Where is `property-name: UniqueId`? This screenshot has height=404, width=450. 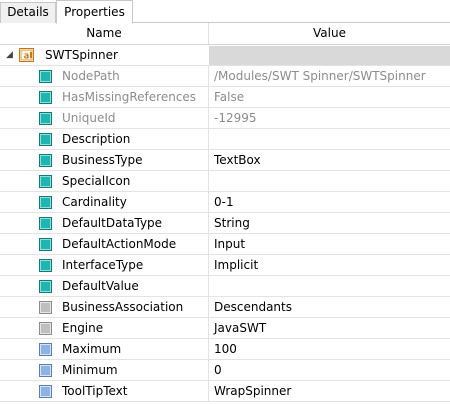
property-name: UniqueId is located at coordinates (89, 118).